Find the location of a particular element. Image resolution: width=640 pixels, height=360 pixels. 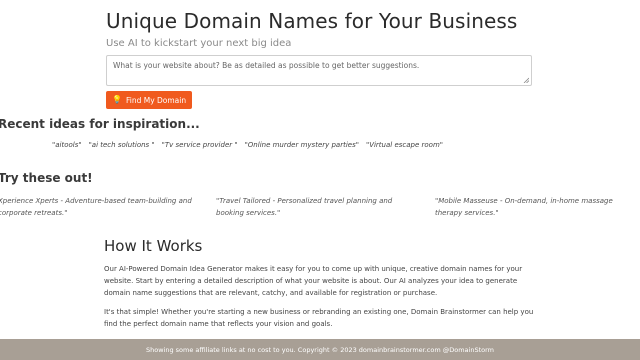

page-title: Unique Domain Names for Your Business is located at coordinates (312, 21).